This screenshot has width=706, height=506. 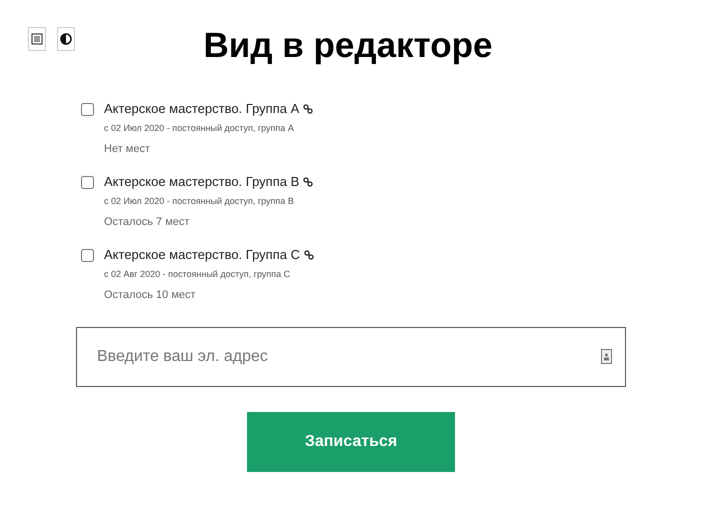 What do you see at coordinates (66, 39) in the screenshot?
I see `contrast-icon` at bounding box center [66, 39].